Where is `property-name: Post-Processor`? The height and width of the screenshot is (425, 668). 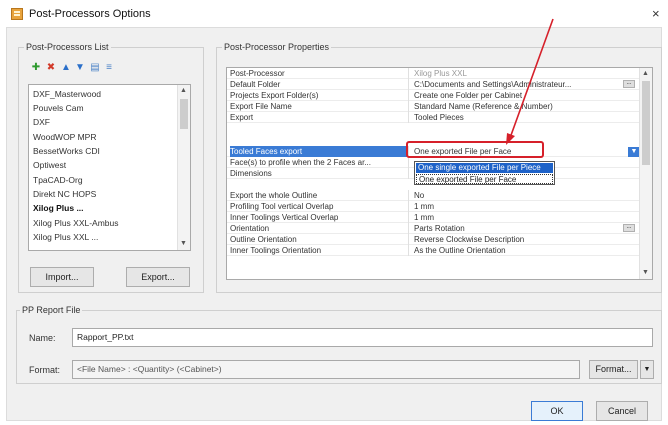 property-name: Post-Processor is located at coordinates (319, 73).